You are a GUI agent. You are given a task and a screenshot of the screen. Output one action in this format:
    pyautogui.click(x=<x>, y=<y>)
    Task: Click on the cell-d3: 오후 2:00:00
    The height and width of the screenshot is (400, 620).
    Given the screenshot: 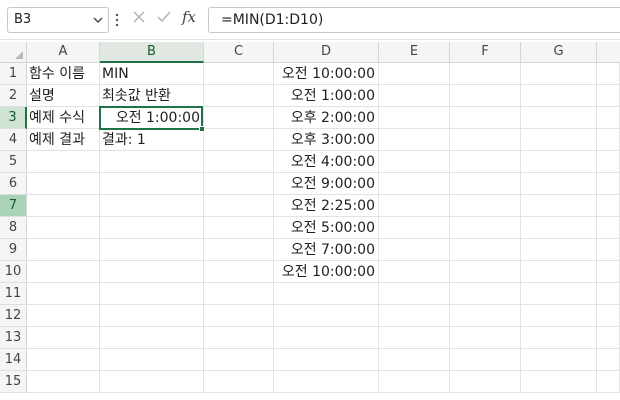 What is the action you would take?
    pyautogui.click(x=326, y=118)
    